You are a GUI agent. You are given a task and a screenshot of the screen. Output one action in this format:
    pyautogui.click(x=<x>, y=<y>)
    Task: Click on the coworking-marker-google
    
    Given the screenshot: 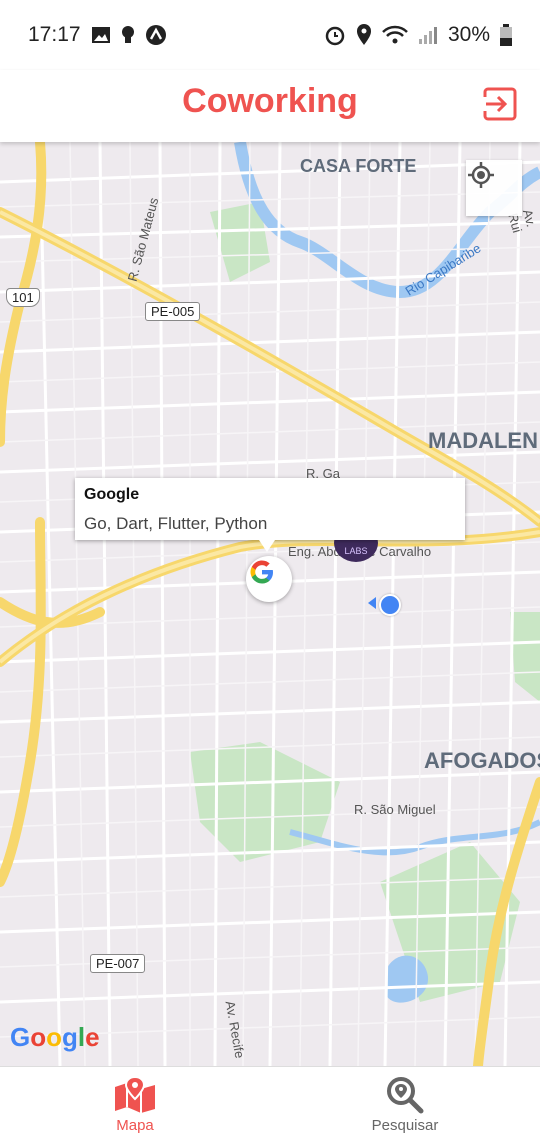 What is the action you would take?
    pyautogui.click(x=269, y=579)
    